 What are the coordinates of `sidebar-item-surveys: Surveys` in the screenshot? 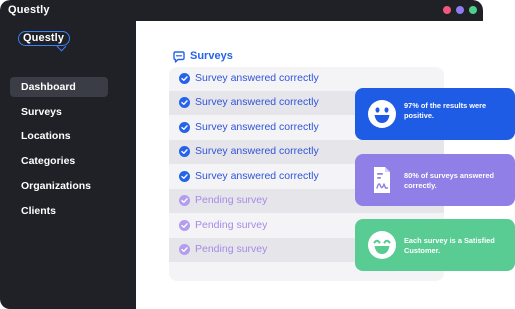 It's located at (59, 112).